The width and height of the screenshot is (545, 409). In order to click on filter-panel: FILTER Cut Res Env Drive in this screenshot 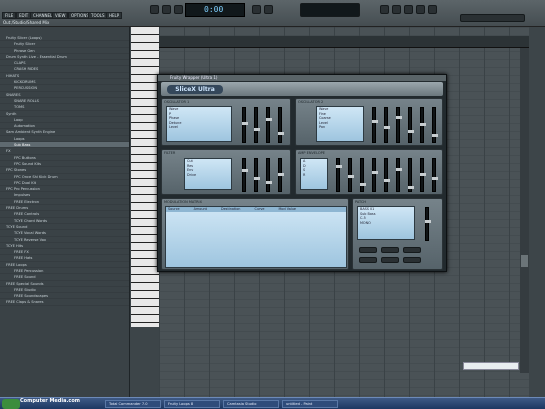, I will do `click(226, 172)`.